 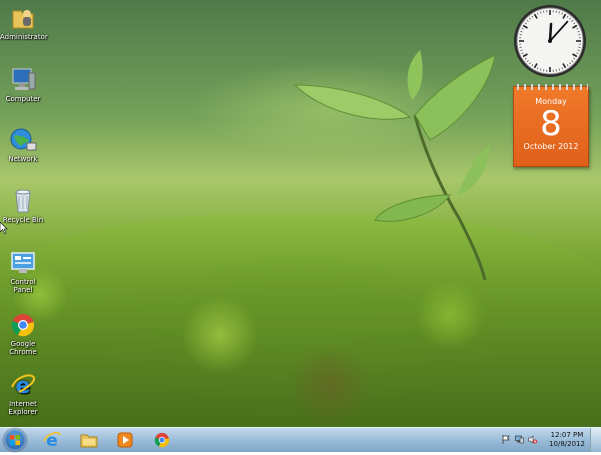 I want to click on desktop-icon-label: Network, so click(x=23, y=159).